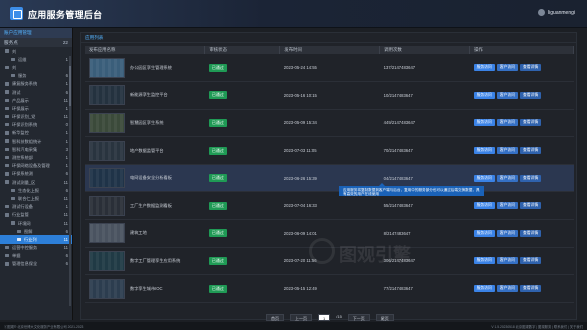 The height and width of the screenshot is (330, 587). I want to click on sidebar-scrollbar, so click(70, 181).